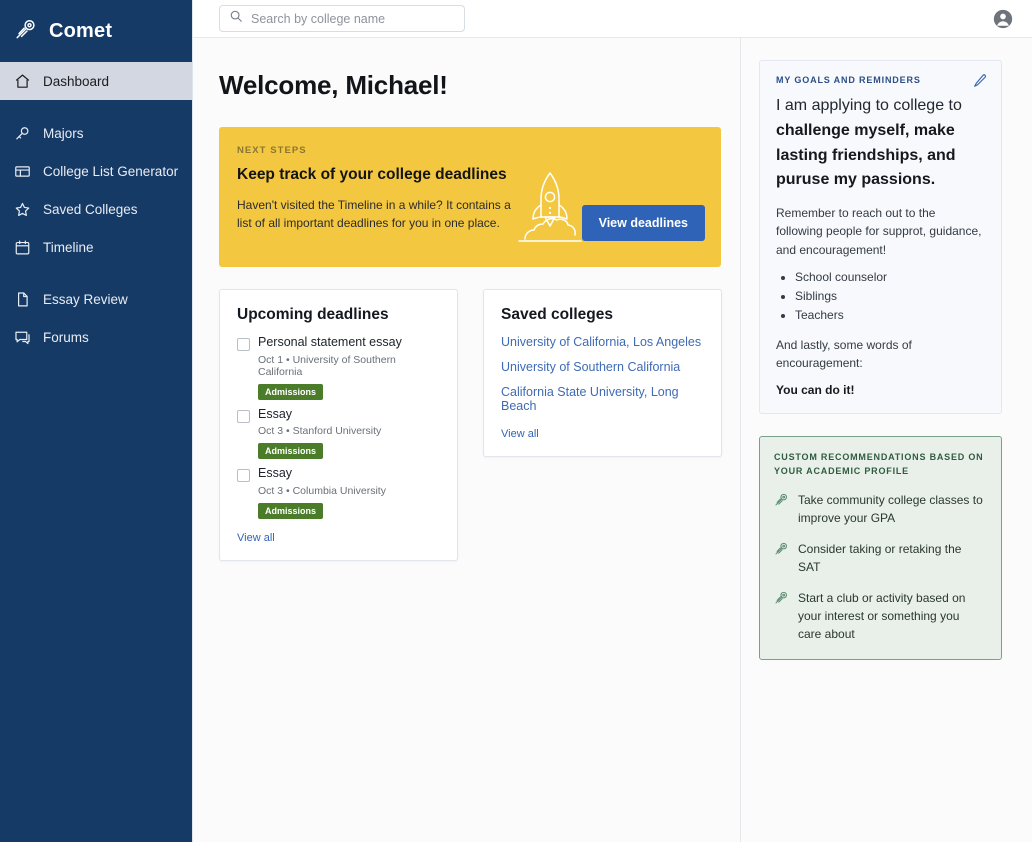 This screenshot has height=842, width=1032. I want to click on deadline-meta: Oct 3 • Stanford University, so click(320, 431).